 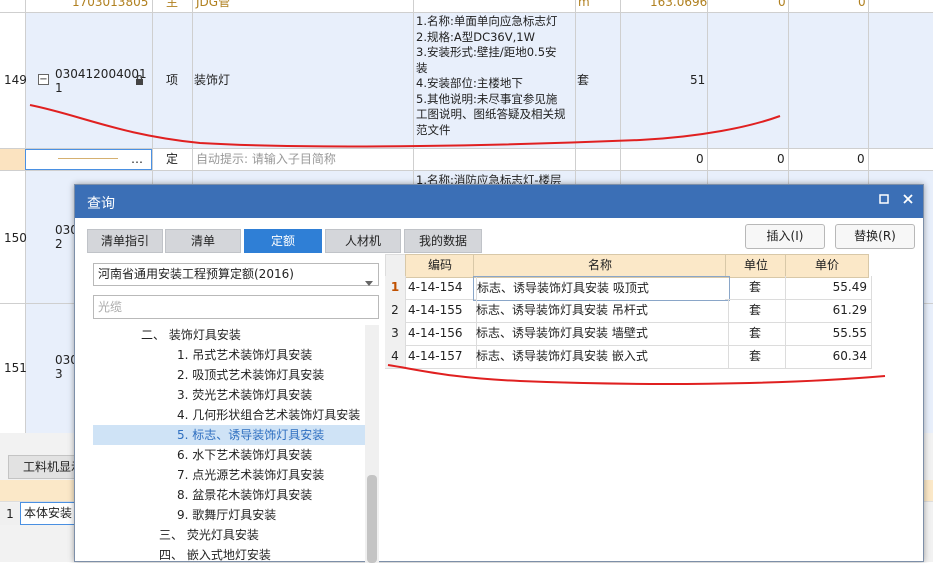 What do you see at coordinates (268, 415) in the screenshot?
I see `tree-item: 4. 几何形状组合艺术装饰灯具安装` at bounding box center [268, 415].